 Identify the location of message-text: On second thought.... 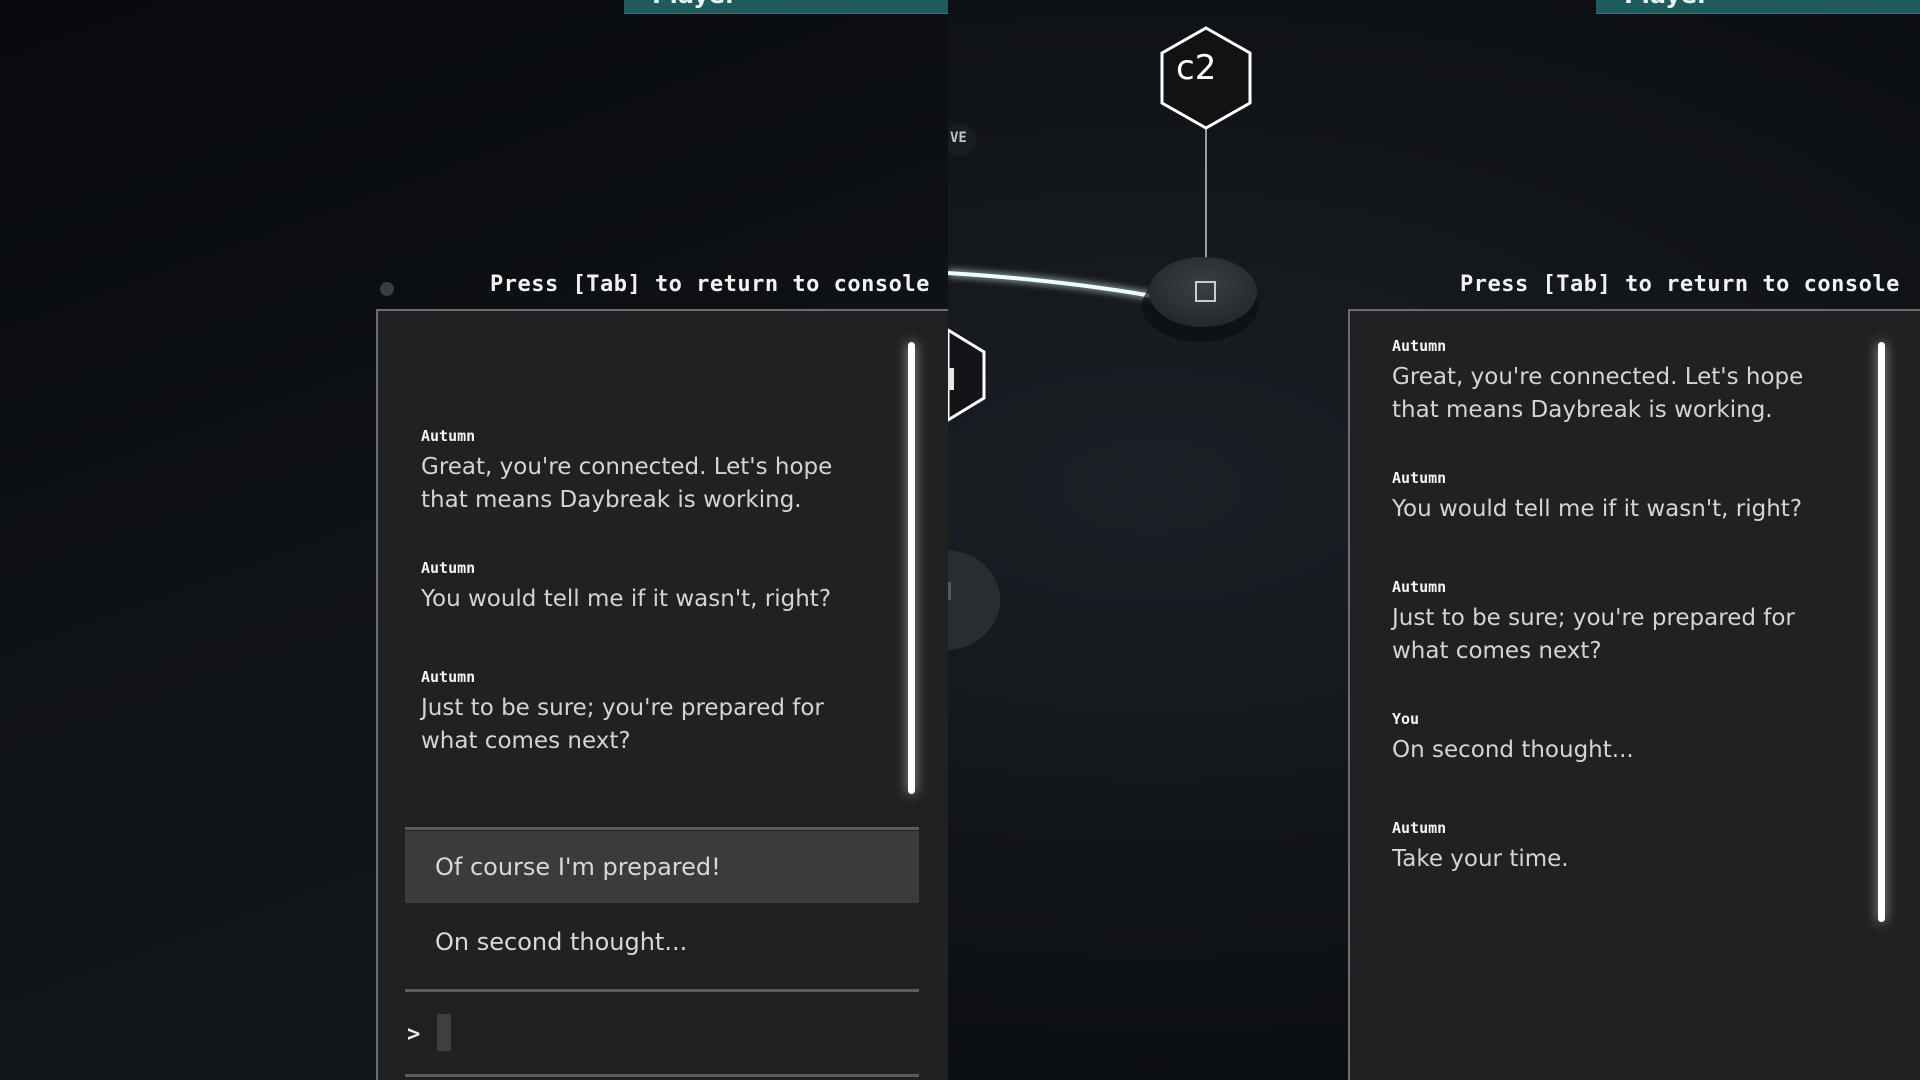
(1513, 750).